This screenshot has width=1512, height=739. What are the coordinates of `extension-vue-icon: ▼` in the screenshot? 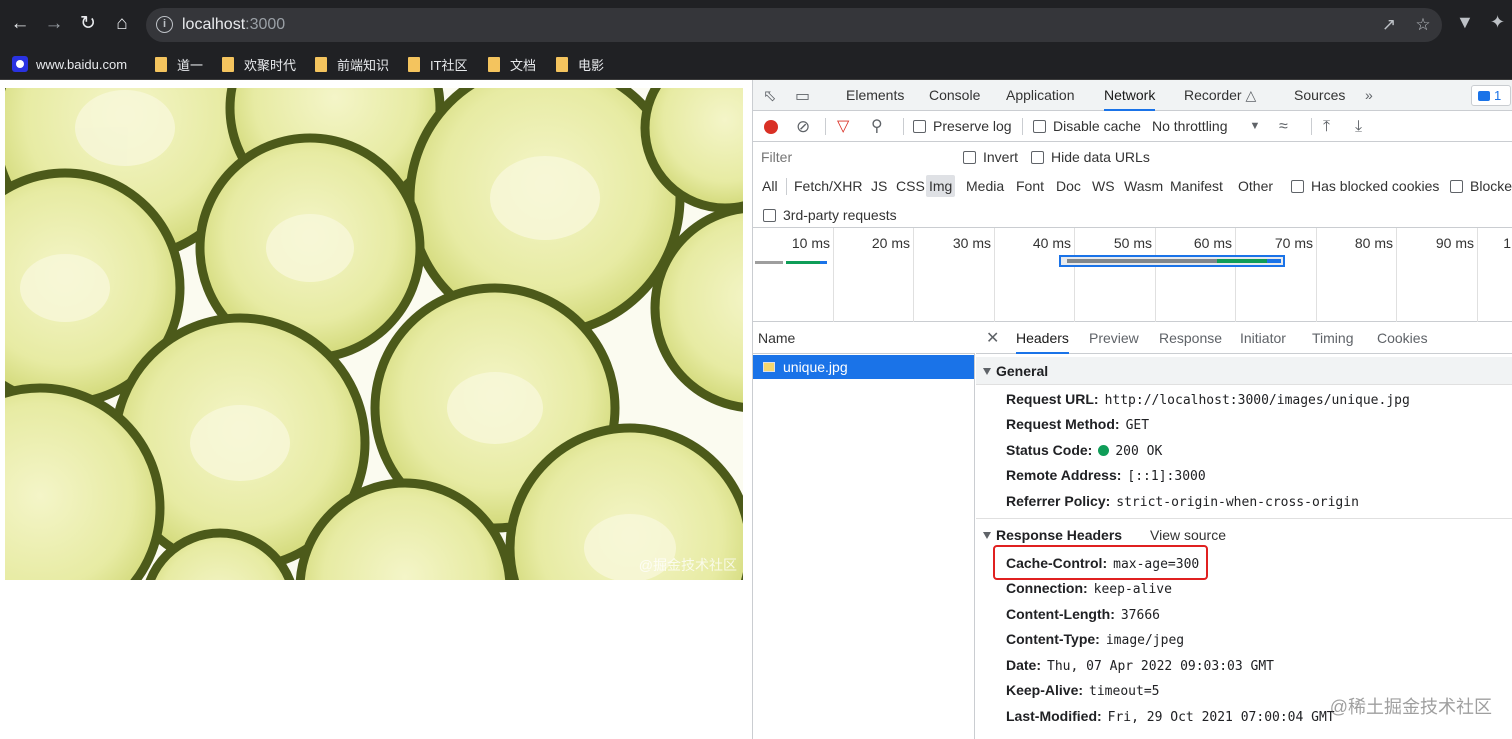 It's located at (1465, 22).